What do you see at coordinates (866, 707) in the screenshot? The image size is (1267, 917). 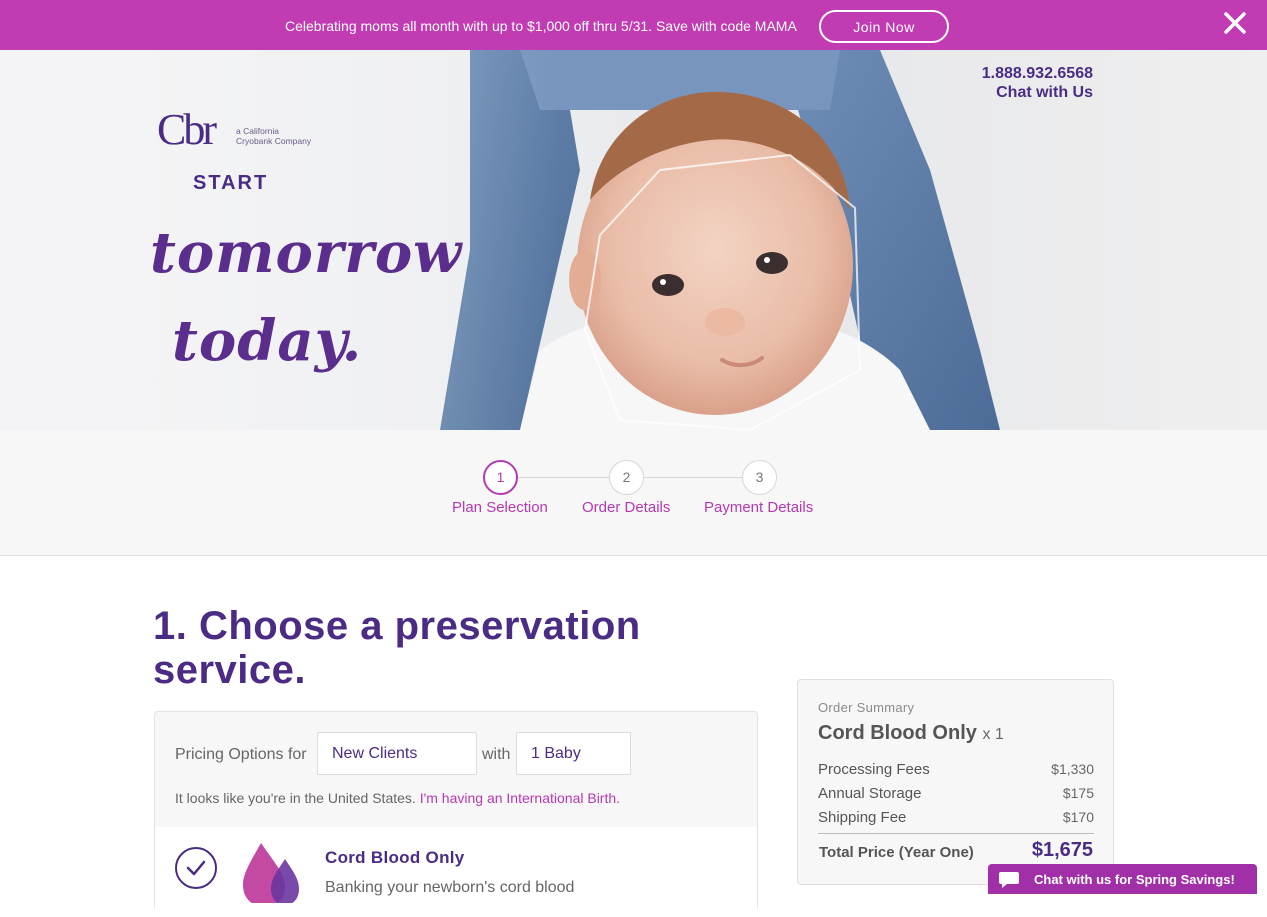 I see `order-summary-label: Order Summary` at bounding box center [866, 707].